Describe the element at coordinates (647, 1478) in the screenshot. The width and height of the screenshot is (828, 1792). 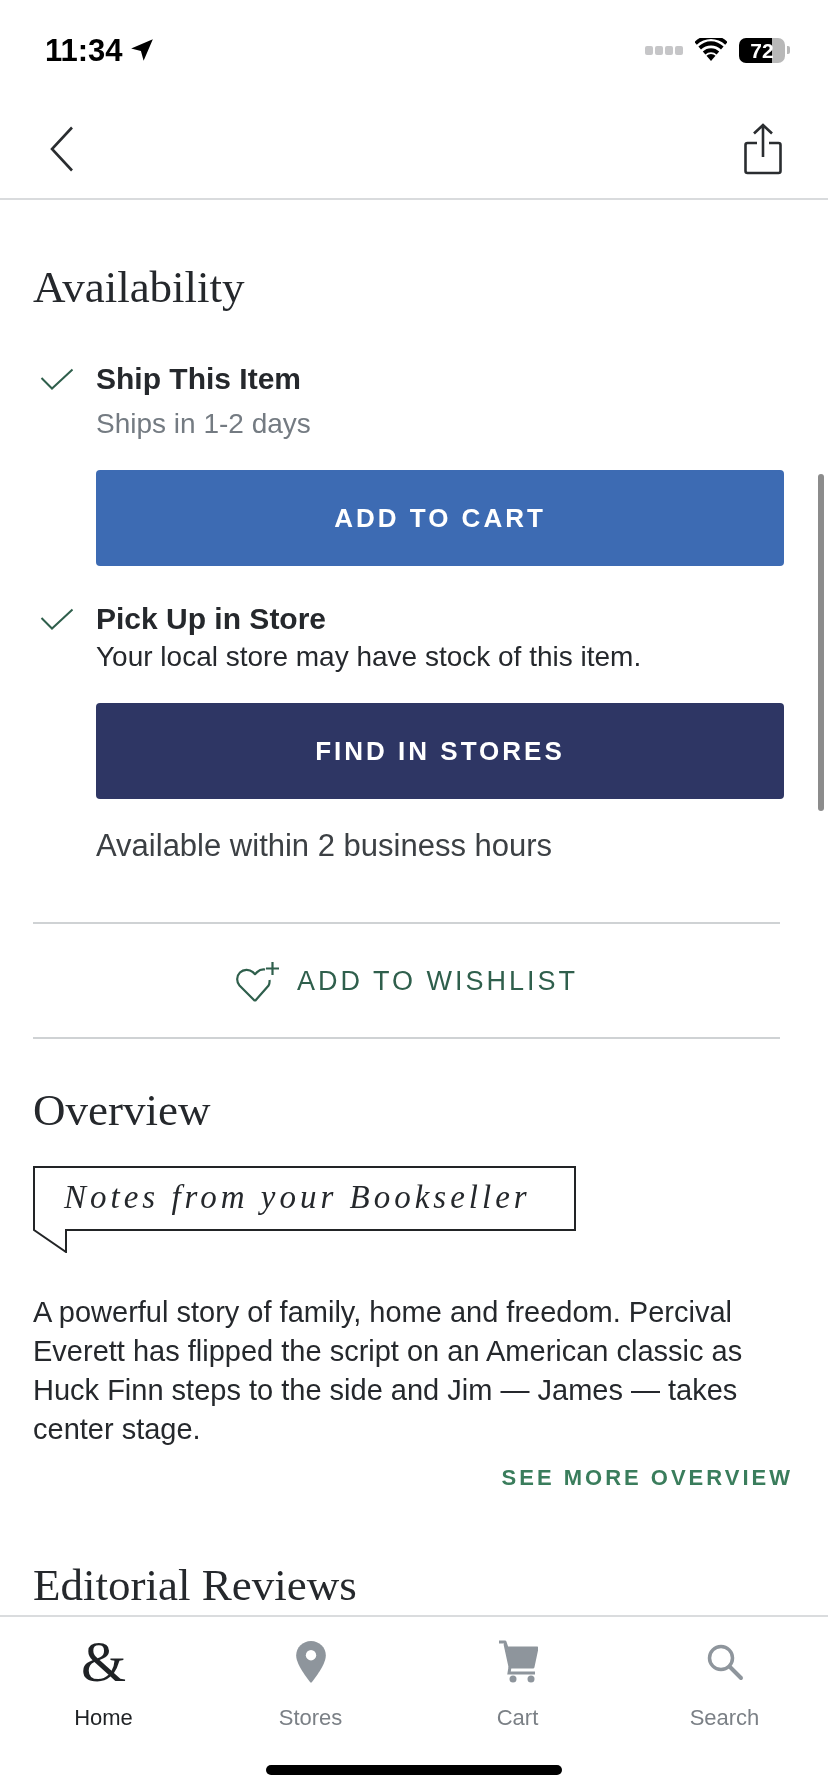
I see `see-more-overview-link: SEE MORE OVERVIEW` at that location.